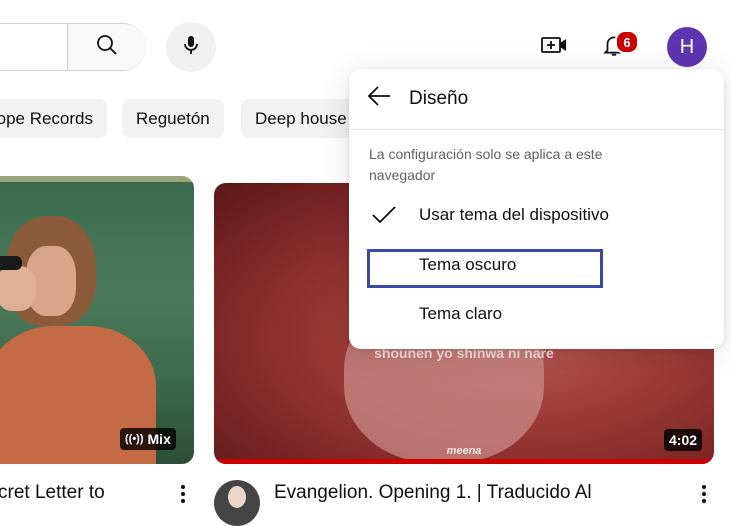 The width and height of the screenshot is (731, 526). I want to click on thumbnail-figure-hand, so click(18, 288).